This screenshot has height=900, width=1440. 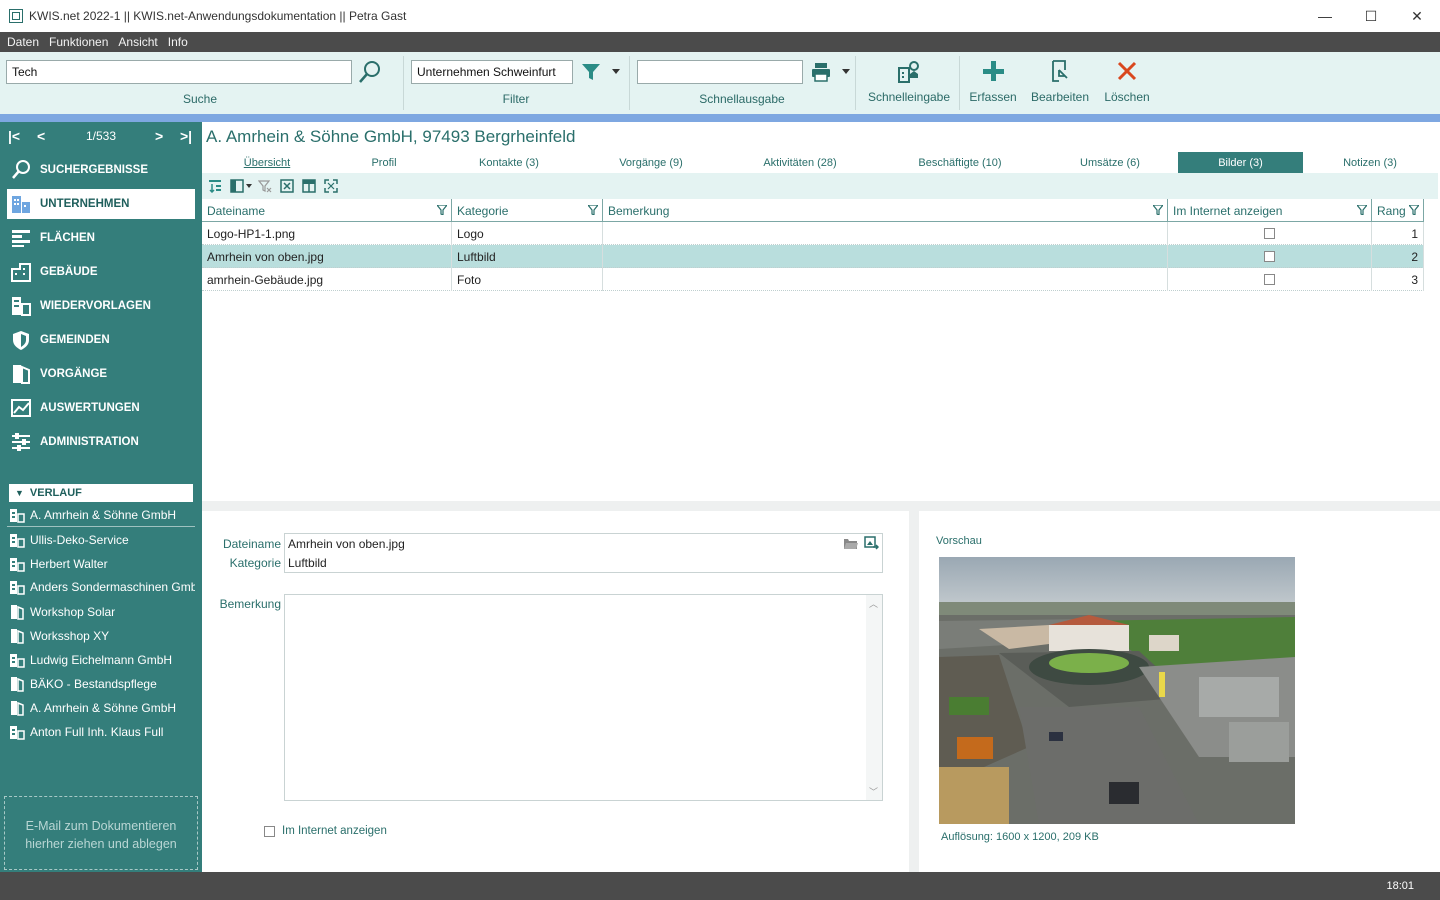 I want to click on history-item: Workshop Solar, so click(x=101, y=612).